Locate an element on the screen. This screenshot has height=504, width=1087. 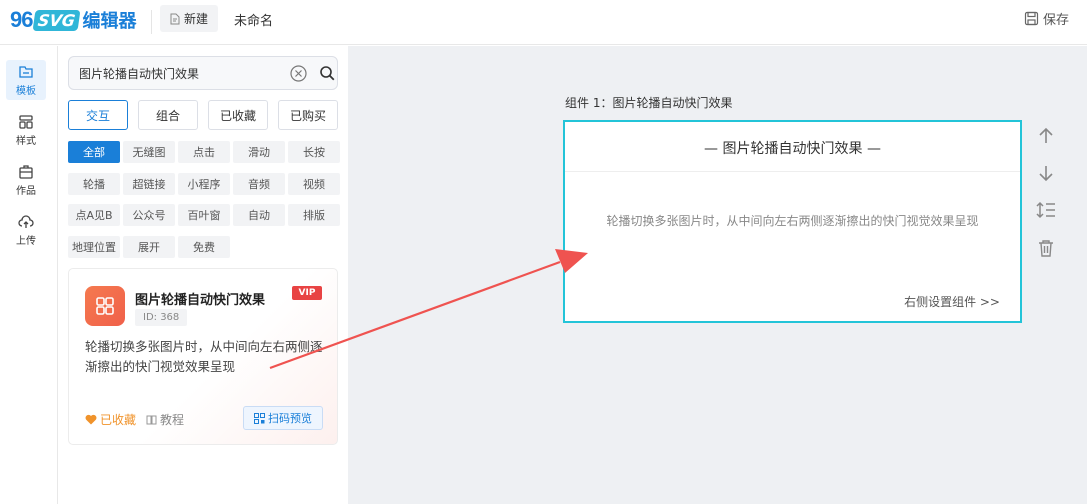
search-icon is located at coordinates (327, 73).